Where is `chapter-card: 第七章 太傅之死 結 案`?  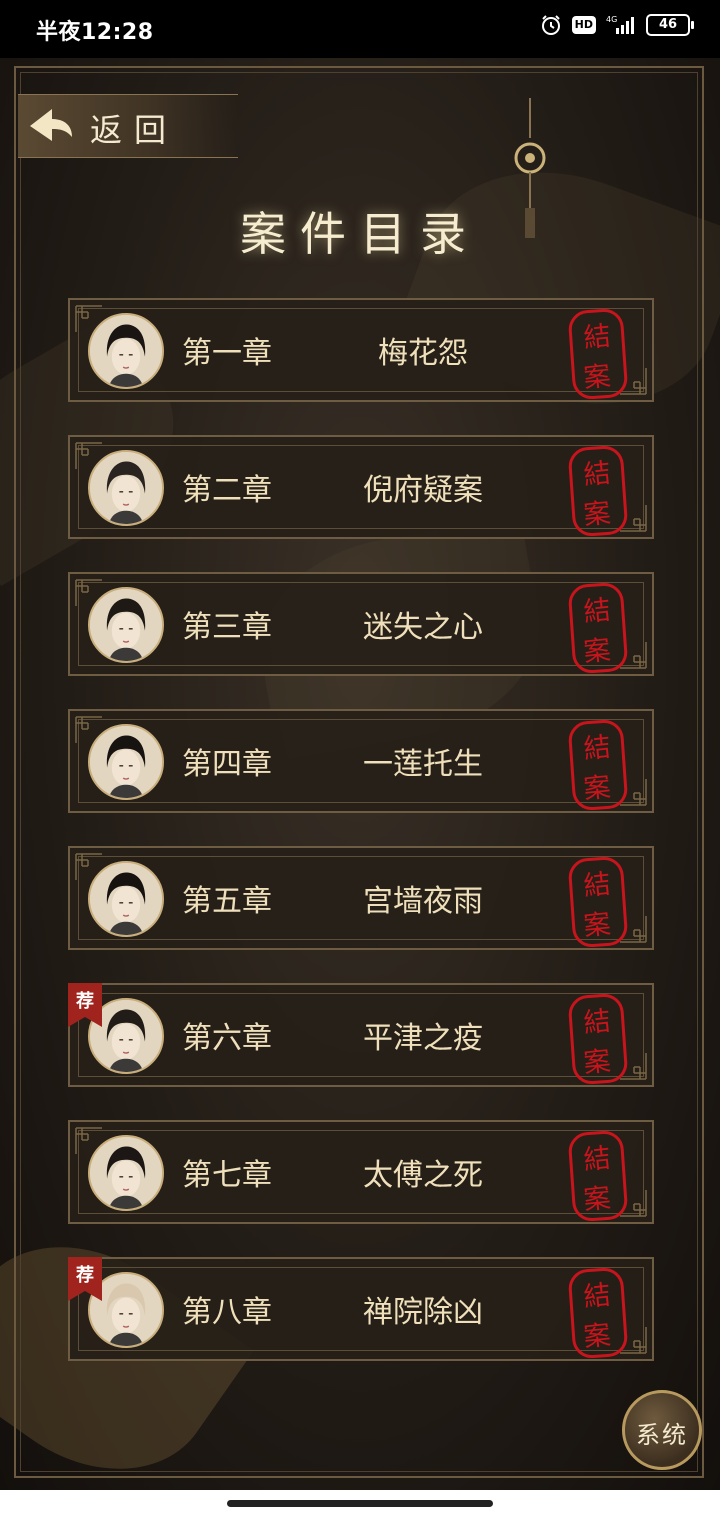
chapter-card: 第七章 太傅之死 結 案 is located at coordinates (361, 1172).